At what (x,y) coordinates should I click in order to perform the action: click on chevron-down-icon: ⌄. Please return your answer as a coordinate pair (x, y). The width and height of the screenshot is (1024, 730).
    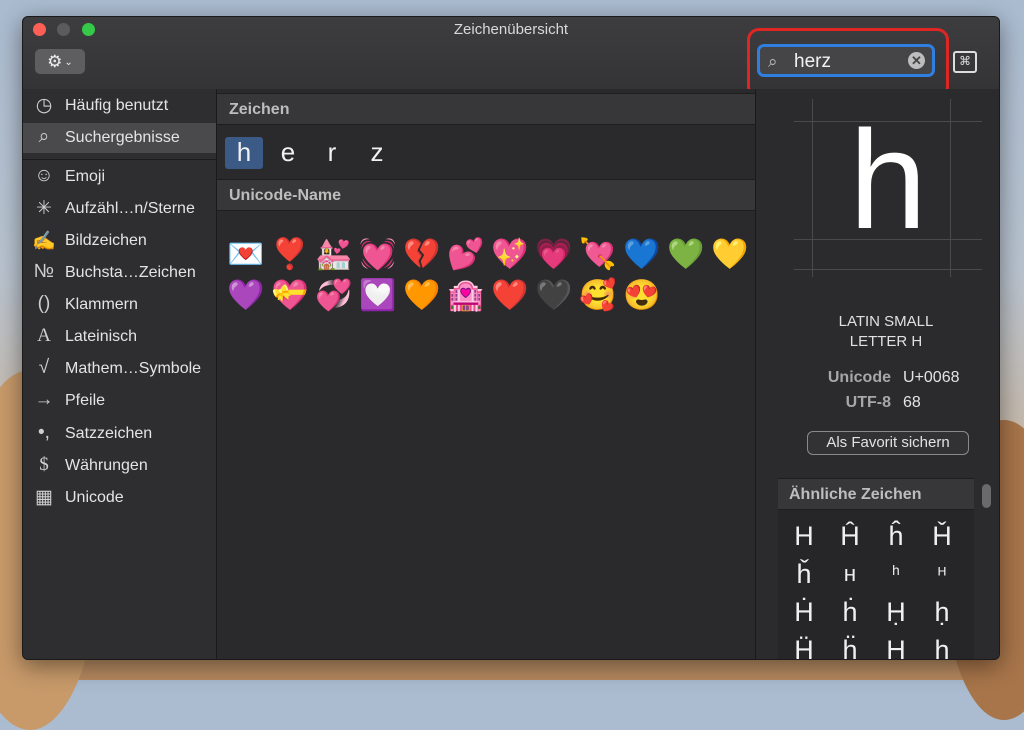
    Looking at the image, I should click on (68, 62).